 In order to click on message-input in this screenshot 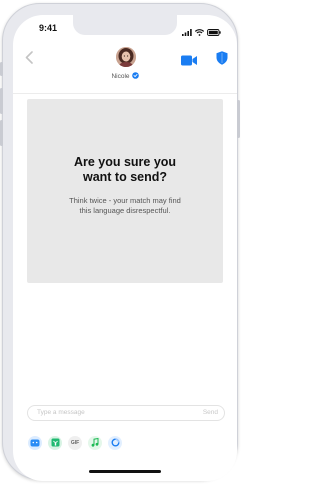, I will do `click(112, 412)`.